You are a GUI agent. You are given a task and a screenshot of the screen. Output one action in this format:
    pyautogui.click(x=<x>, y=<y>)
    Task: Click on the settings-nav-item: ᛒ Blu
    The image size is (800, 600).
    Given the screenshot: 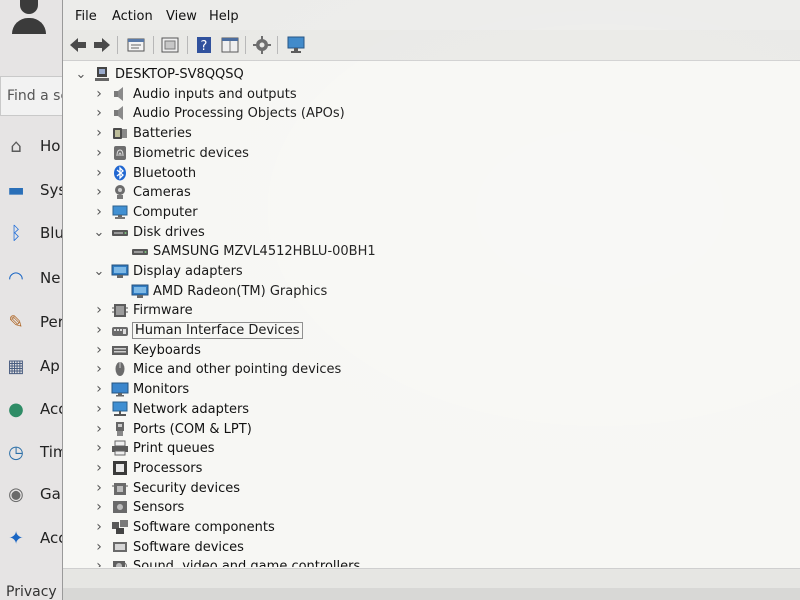 What is the action you would take?
    pyautogui.click(x=35, y=233)
    